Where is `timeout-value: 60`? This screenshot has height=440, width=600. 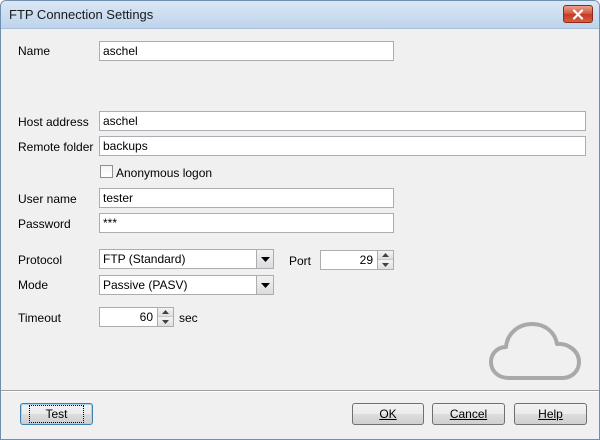
timeout-value: 60 is located at coordinates (146, 317).